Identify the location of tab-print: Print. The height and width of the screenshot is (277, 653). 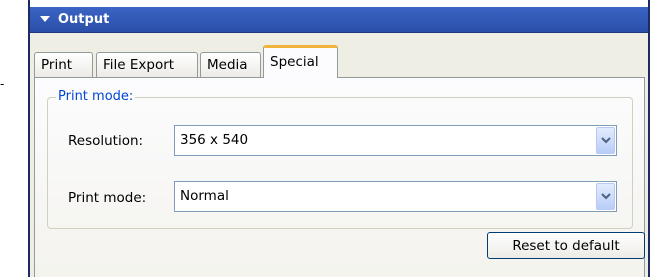
(63, 64).